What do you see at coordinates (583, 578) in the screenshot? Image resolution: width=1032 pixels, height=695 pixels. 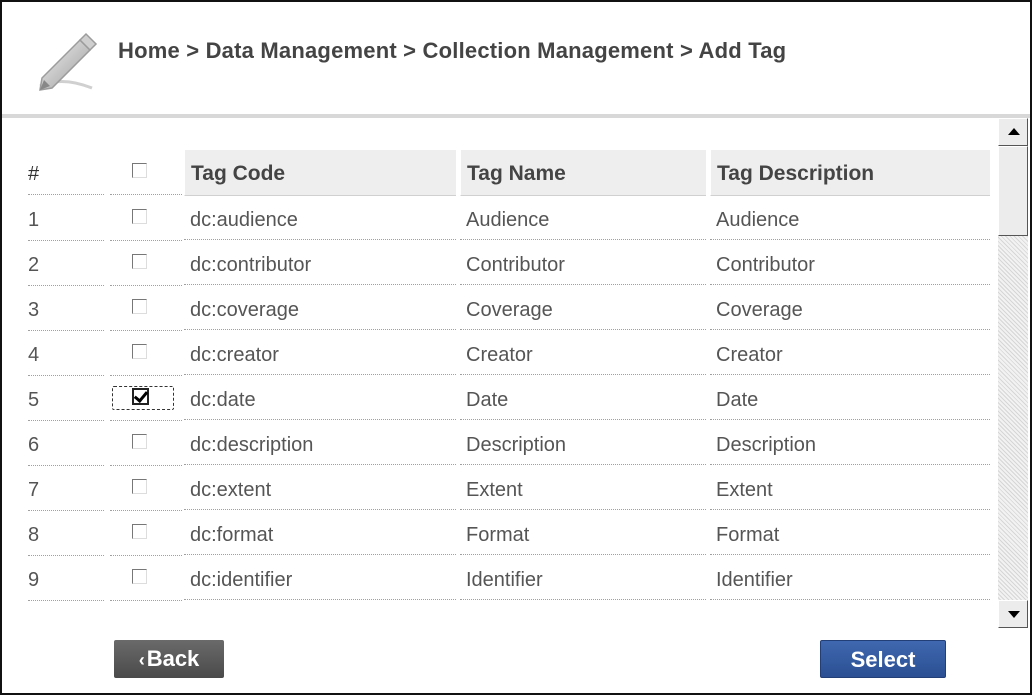 I see `tag-name-cell: Identifier` at bounding box center [583, 578].